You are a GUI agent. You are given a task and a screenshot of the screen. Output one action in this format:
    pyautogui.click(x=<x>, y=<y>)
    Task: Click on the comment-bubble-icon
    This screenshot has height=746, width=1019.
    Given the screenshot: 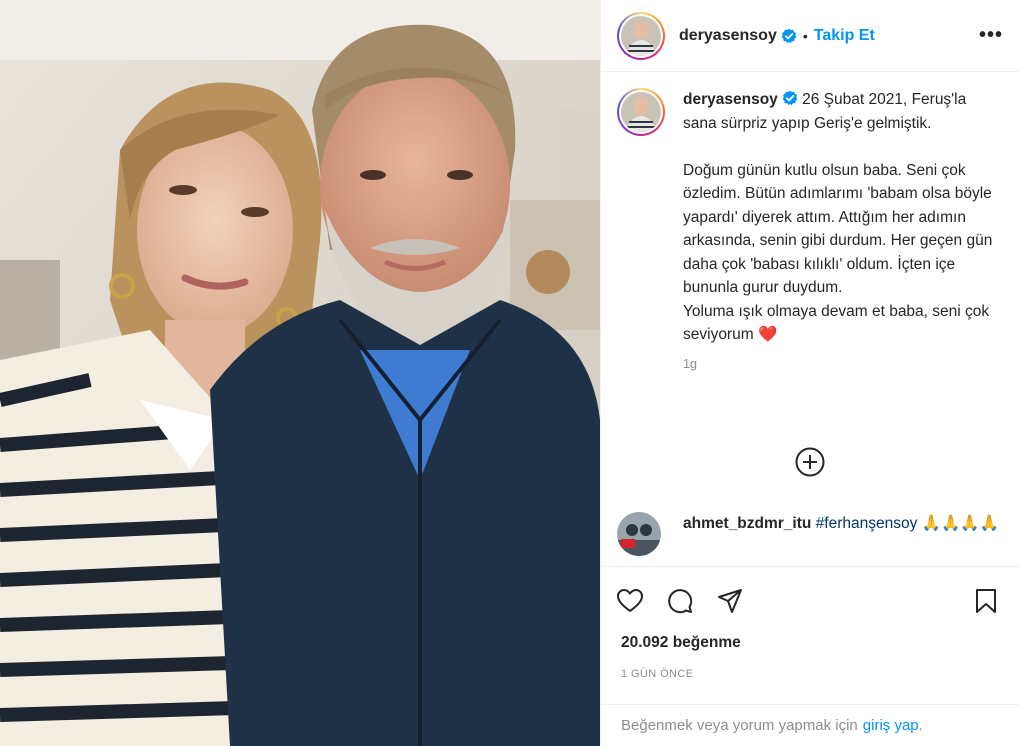 What is the action you would take?
    pyautogui.click(x=680, y=601)
    